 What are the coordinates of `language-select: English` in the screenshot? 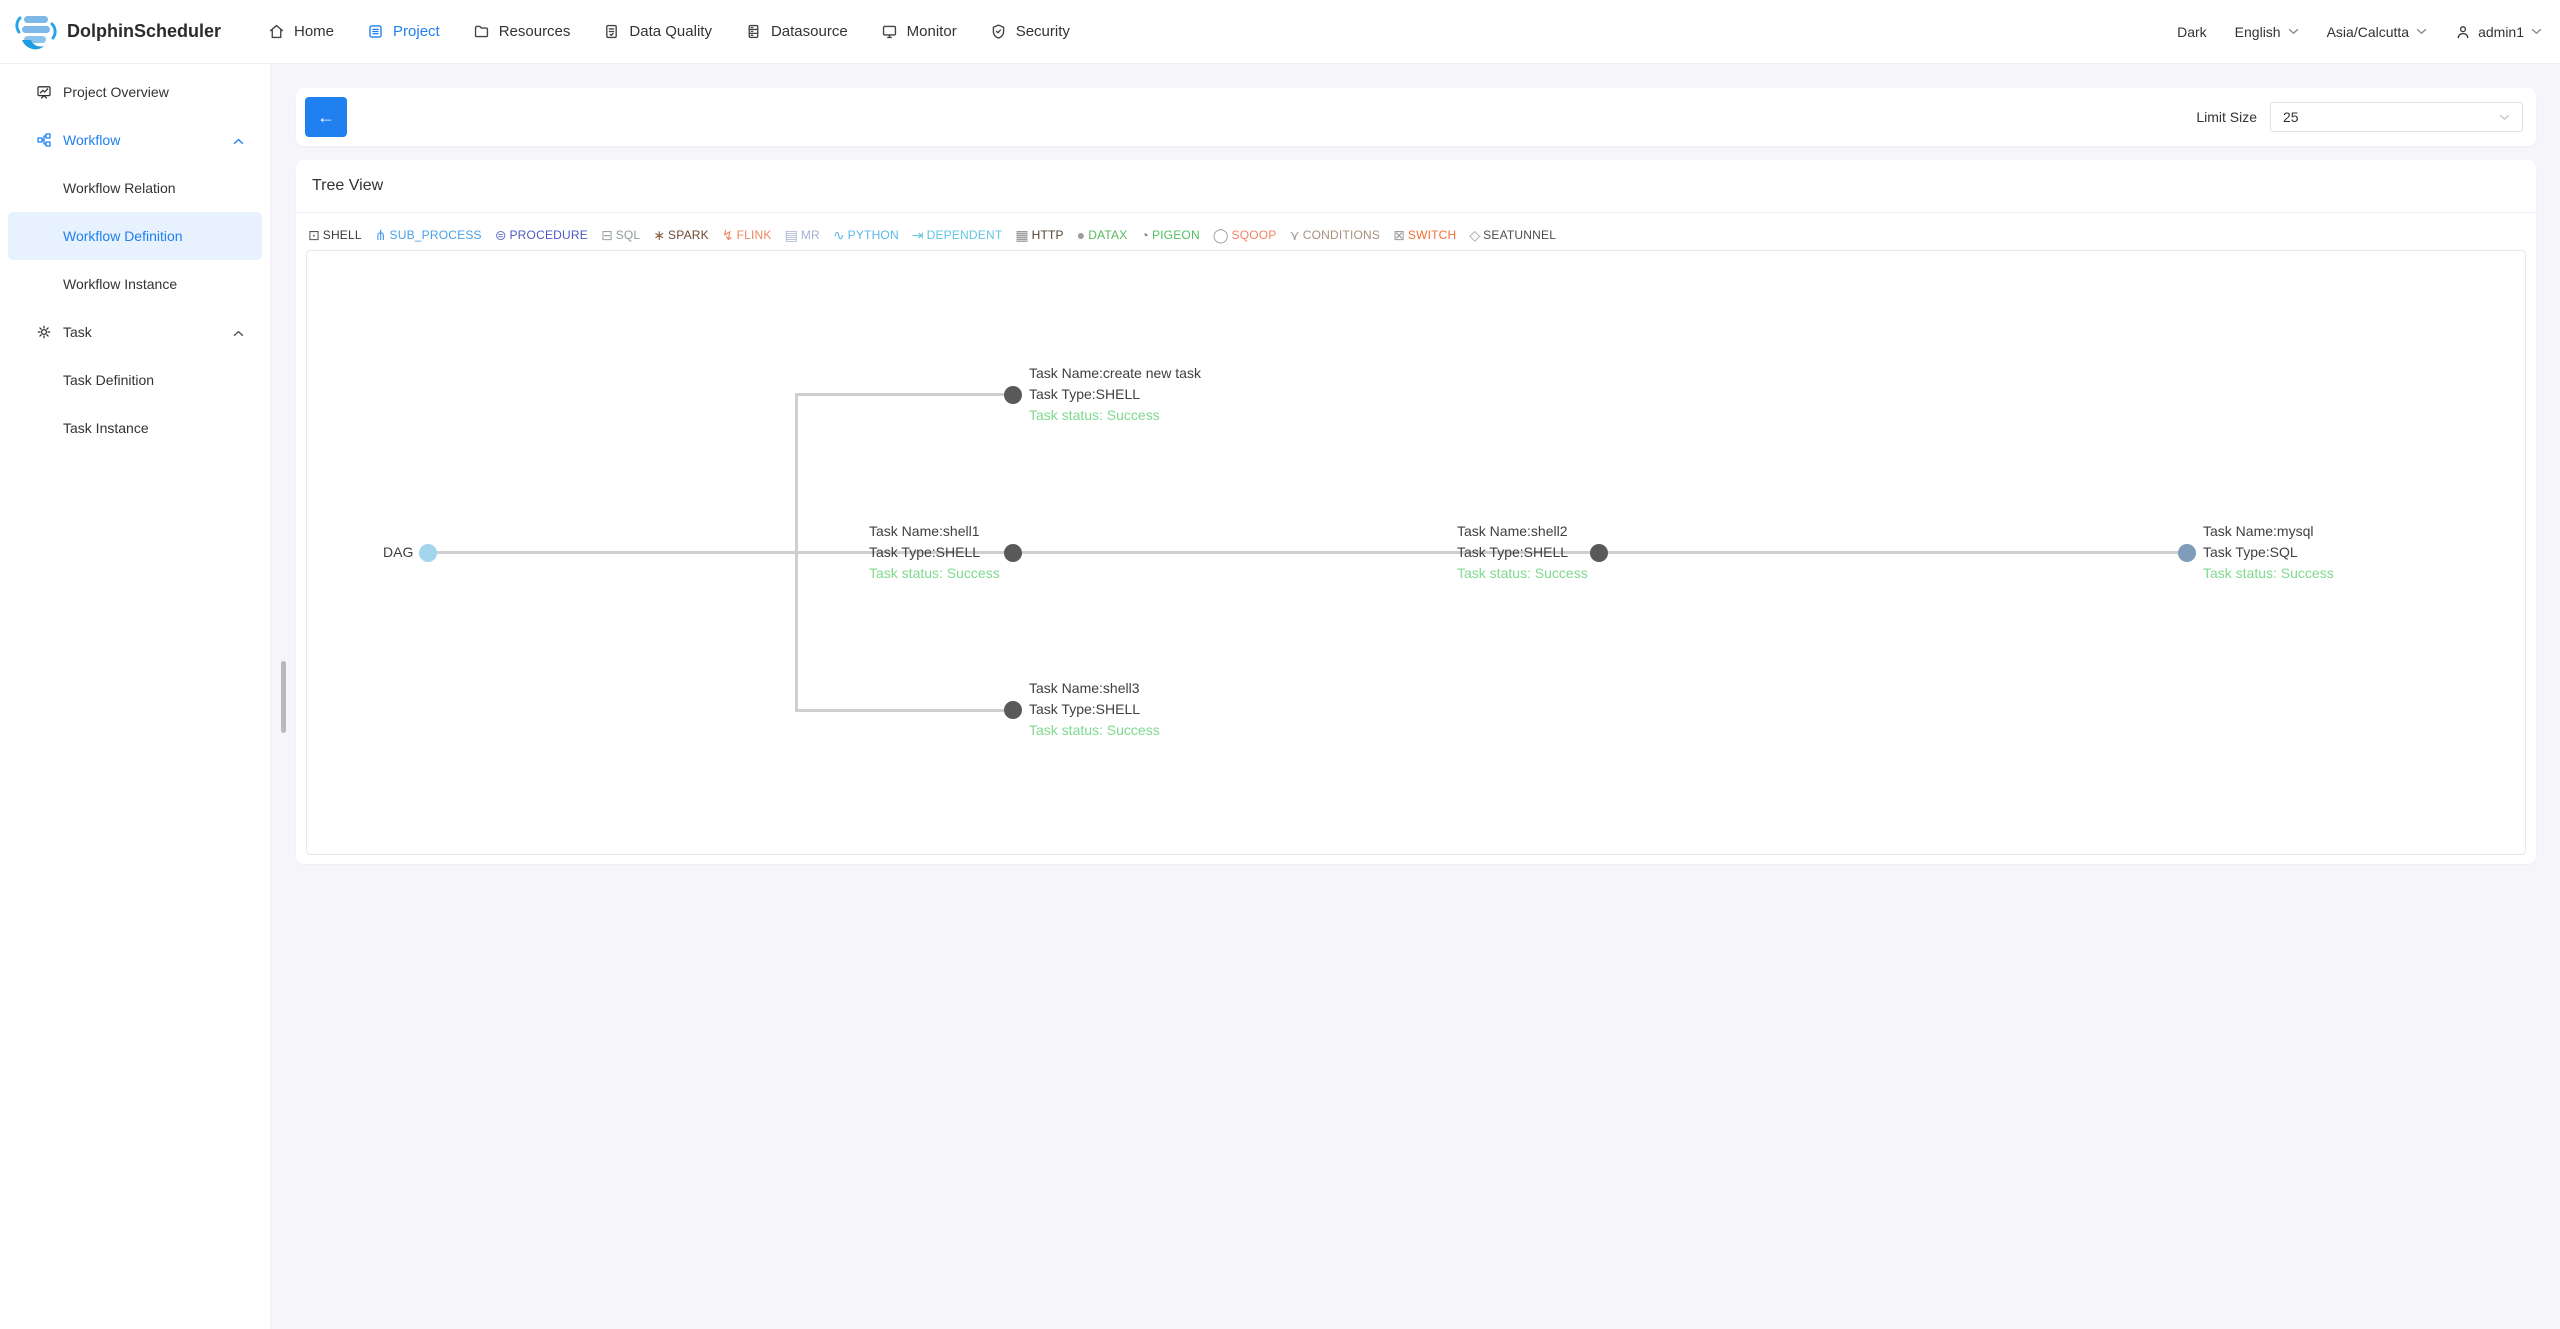 It's located at (2267, 32).